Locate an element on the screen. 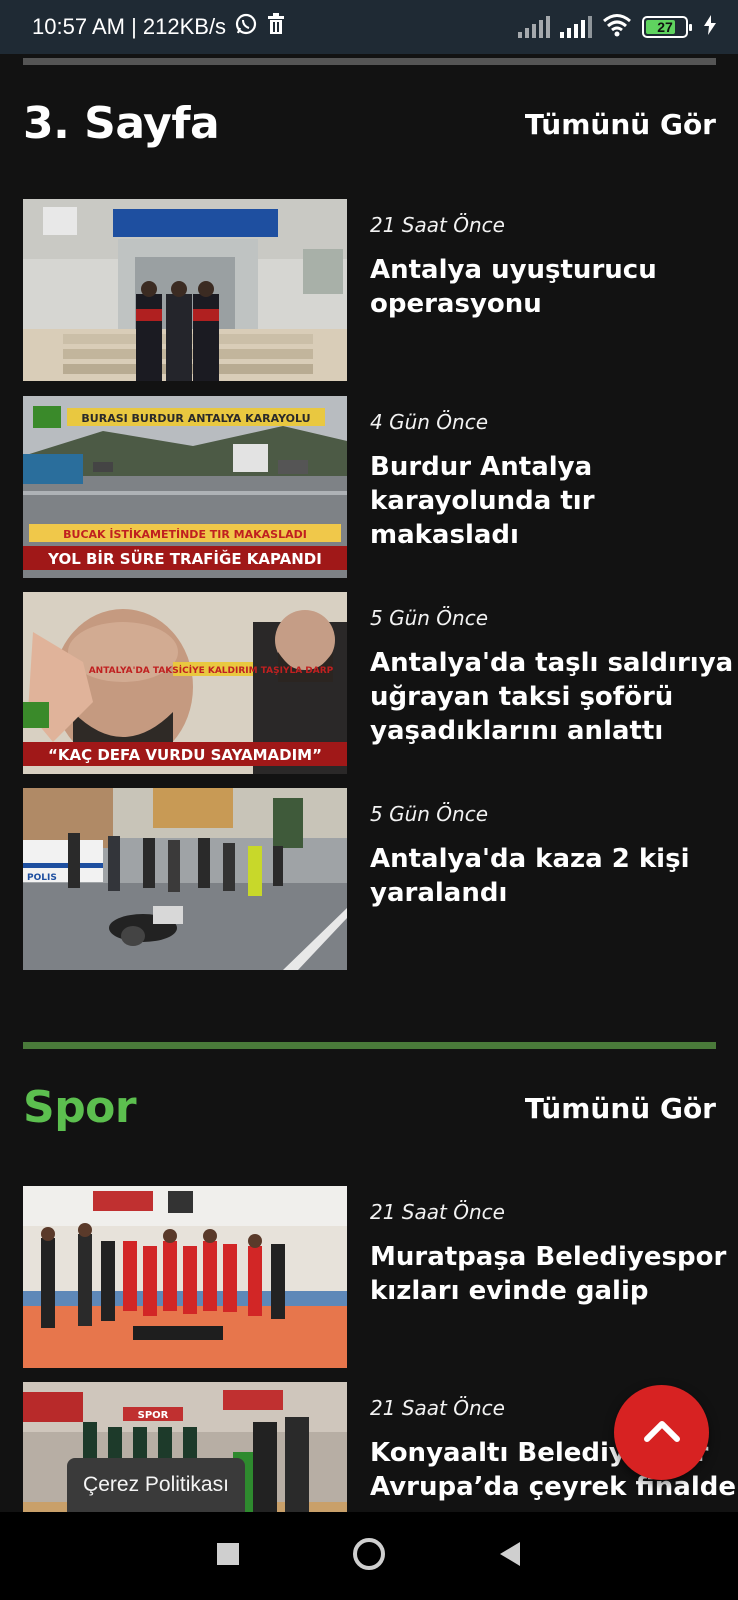 This screenshot has height=1600, width=738. overlay-top-label: BURASI BURDUR ANTALYA KARAYOLU is located at coordinates (195, 418).